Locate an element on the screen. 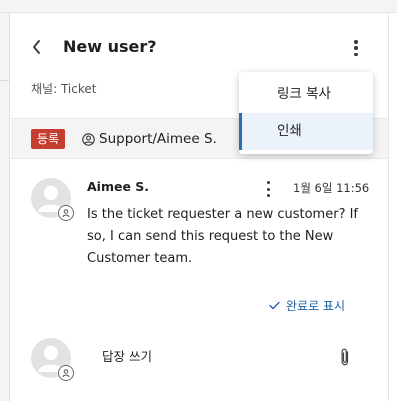 This screenshot has width=397, height=401. back-button is located at coordinates (36, 47).